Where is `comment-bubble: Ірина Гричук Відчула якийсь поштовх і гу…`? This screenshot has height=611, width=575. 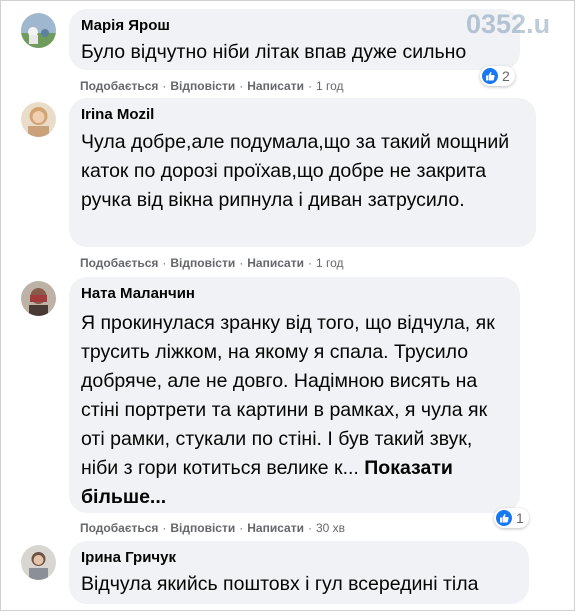
comment-bubble: Ірина Гричук Відчула якийсь поштовх і гу… is located at coordinates (299, 572).